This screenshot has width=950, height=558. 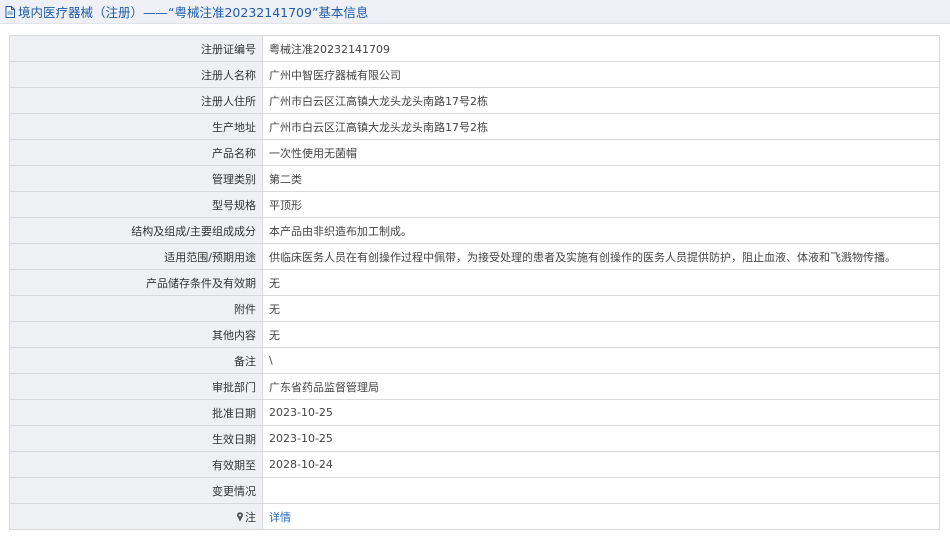 I want to click on table-row: 产品储存条件及有效期无, so click(x=474, y=282).